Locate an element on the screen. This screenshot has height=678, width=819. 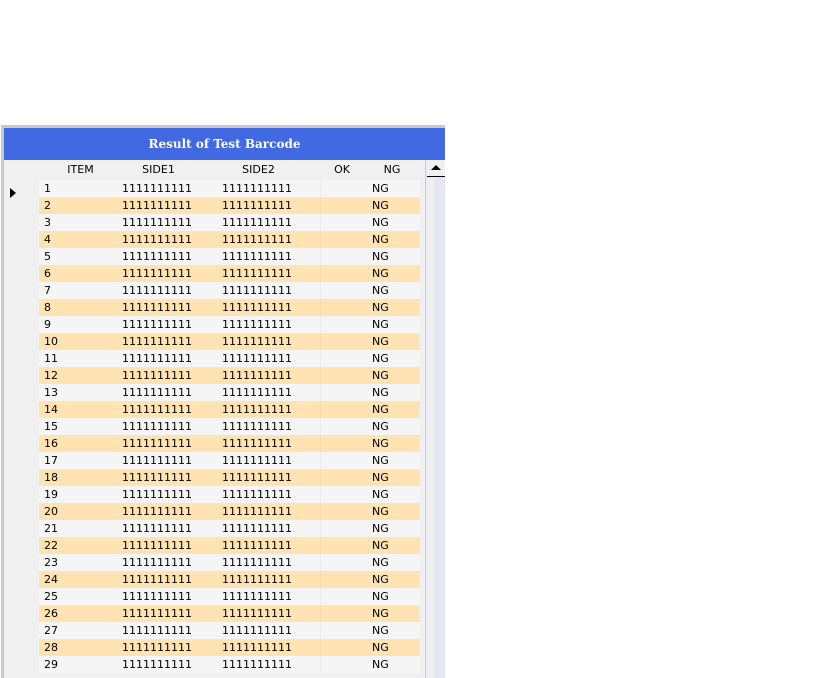
cell-item: 18 is located at coordinates (51, 477).